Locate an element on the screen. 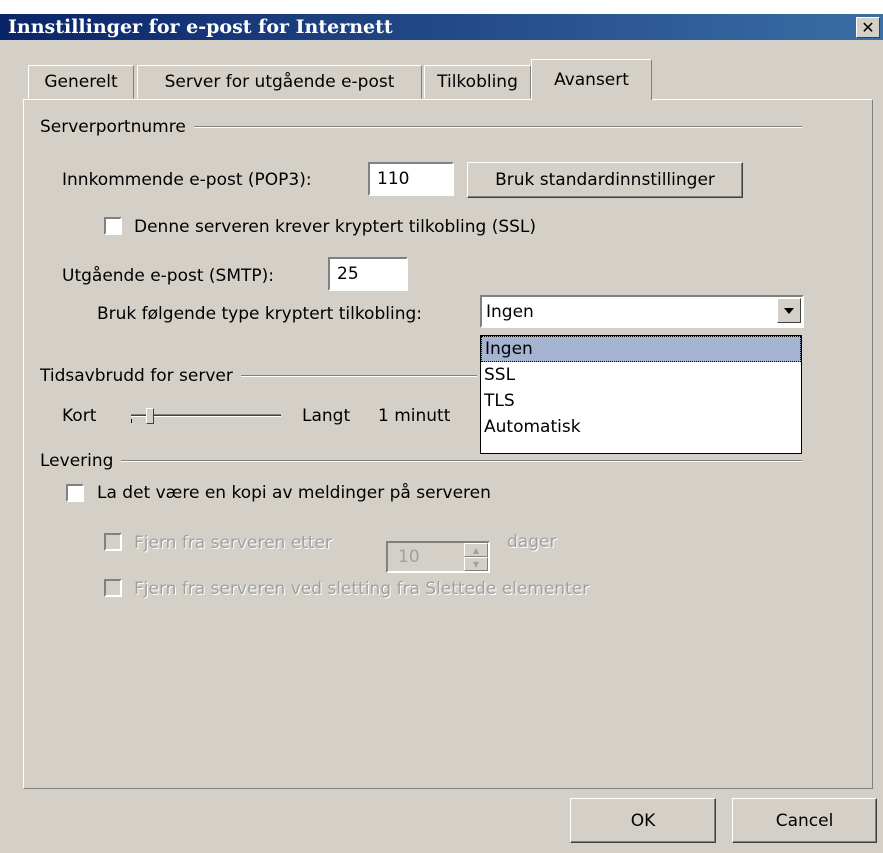 The image size is (883, 853). spin-down-button: ▼ is located at coordinates (476, 564).